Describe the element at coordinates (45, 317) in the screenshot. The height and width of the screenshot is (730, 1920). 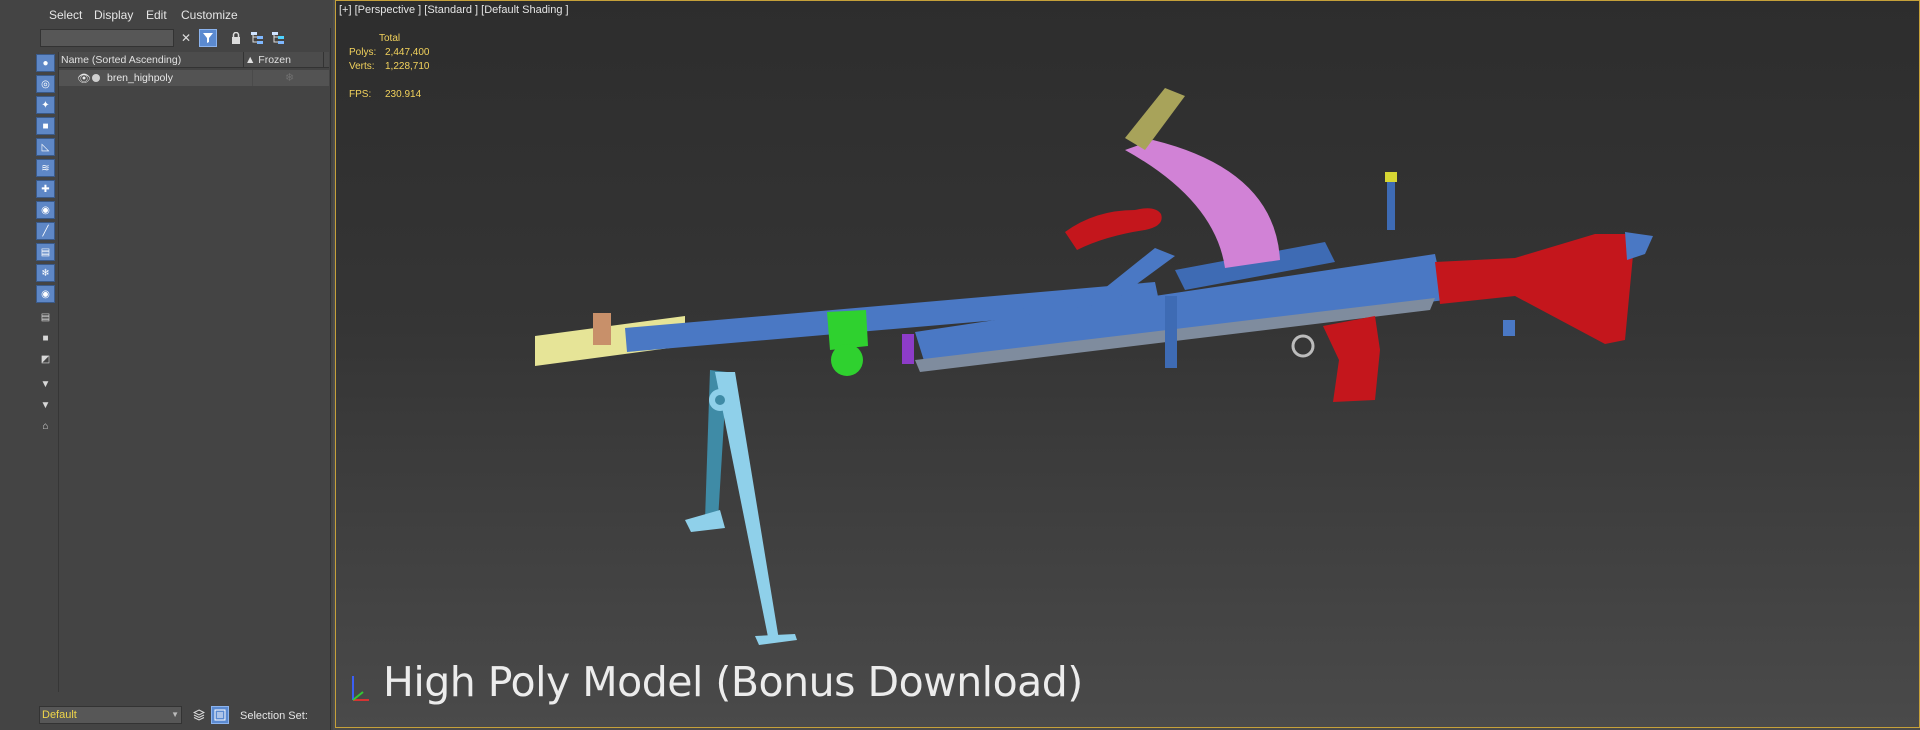
I see `display-all-icon: ▤` at that location.